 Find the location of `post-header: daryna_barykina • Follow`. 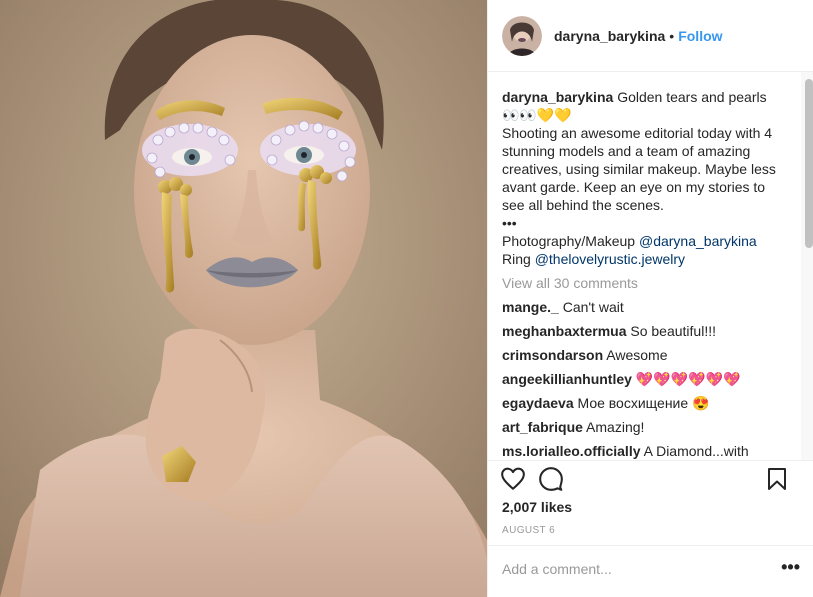

post-header: daryna_barykina • Follow is located at coordinates (650, 36).